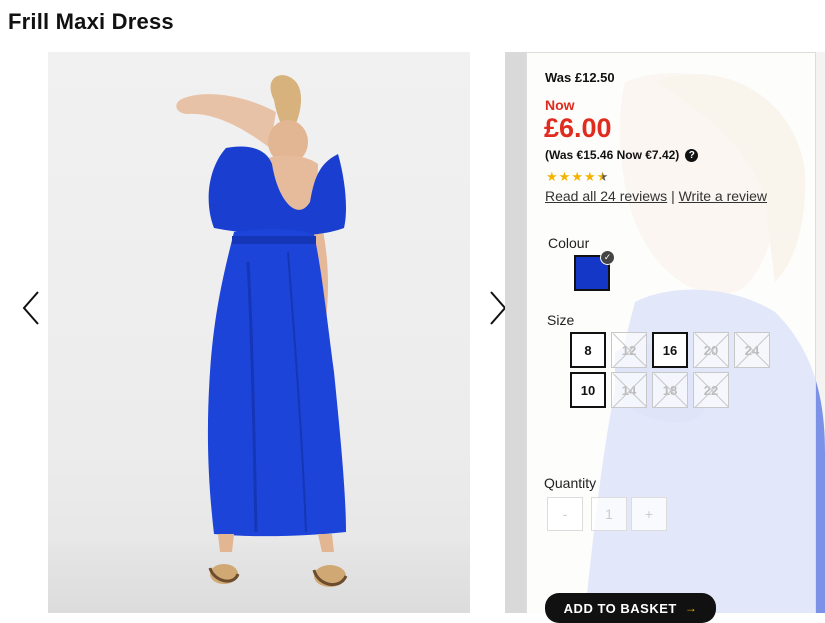  What do you see at coordinates (620, 608) in the screenshot?
I see `add-to-basket-label: ADD TO BASKET` at bounding box center [620, 608].